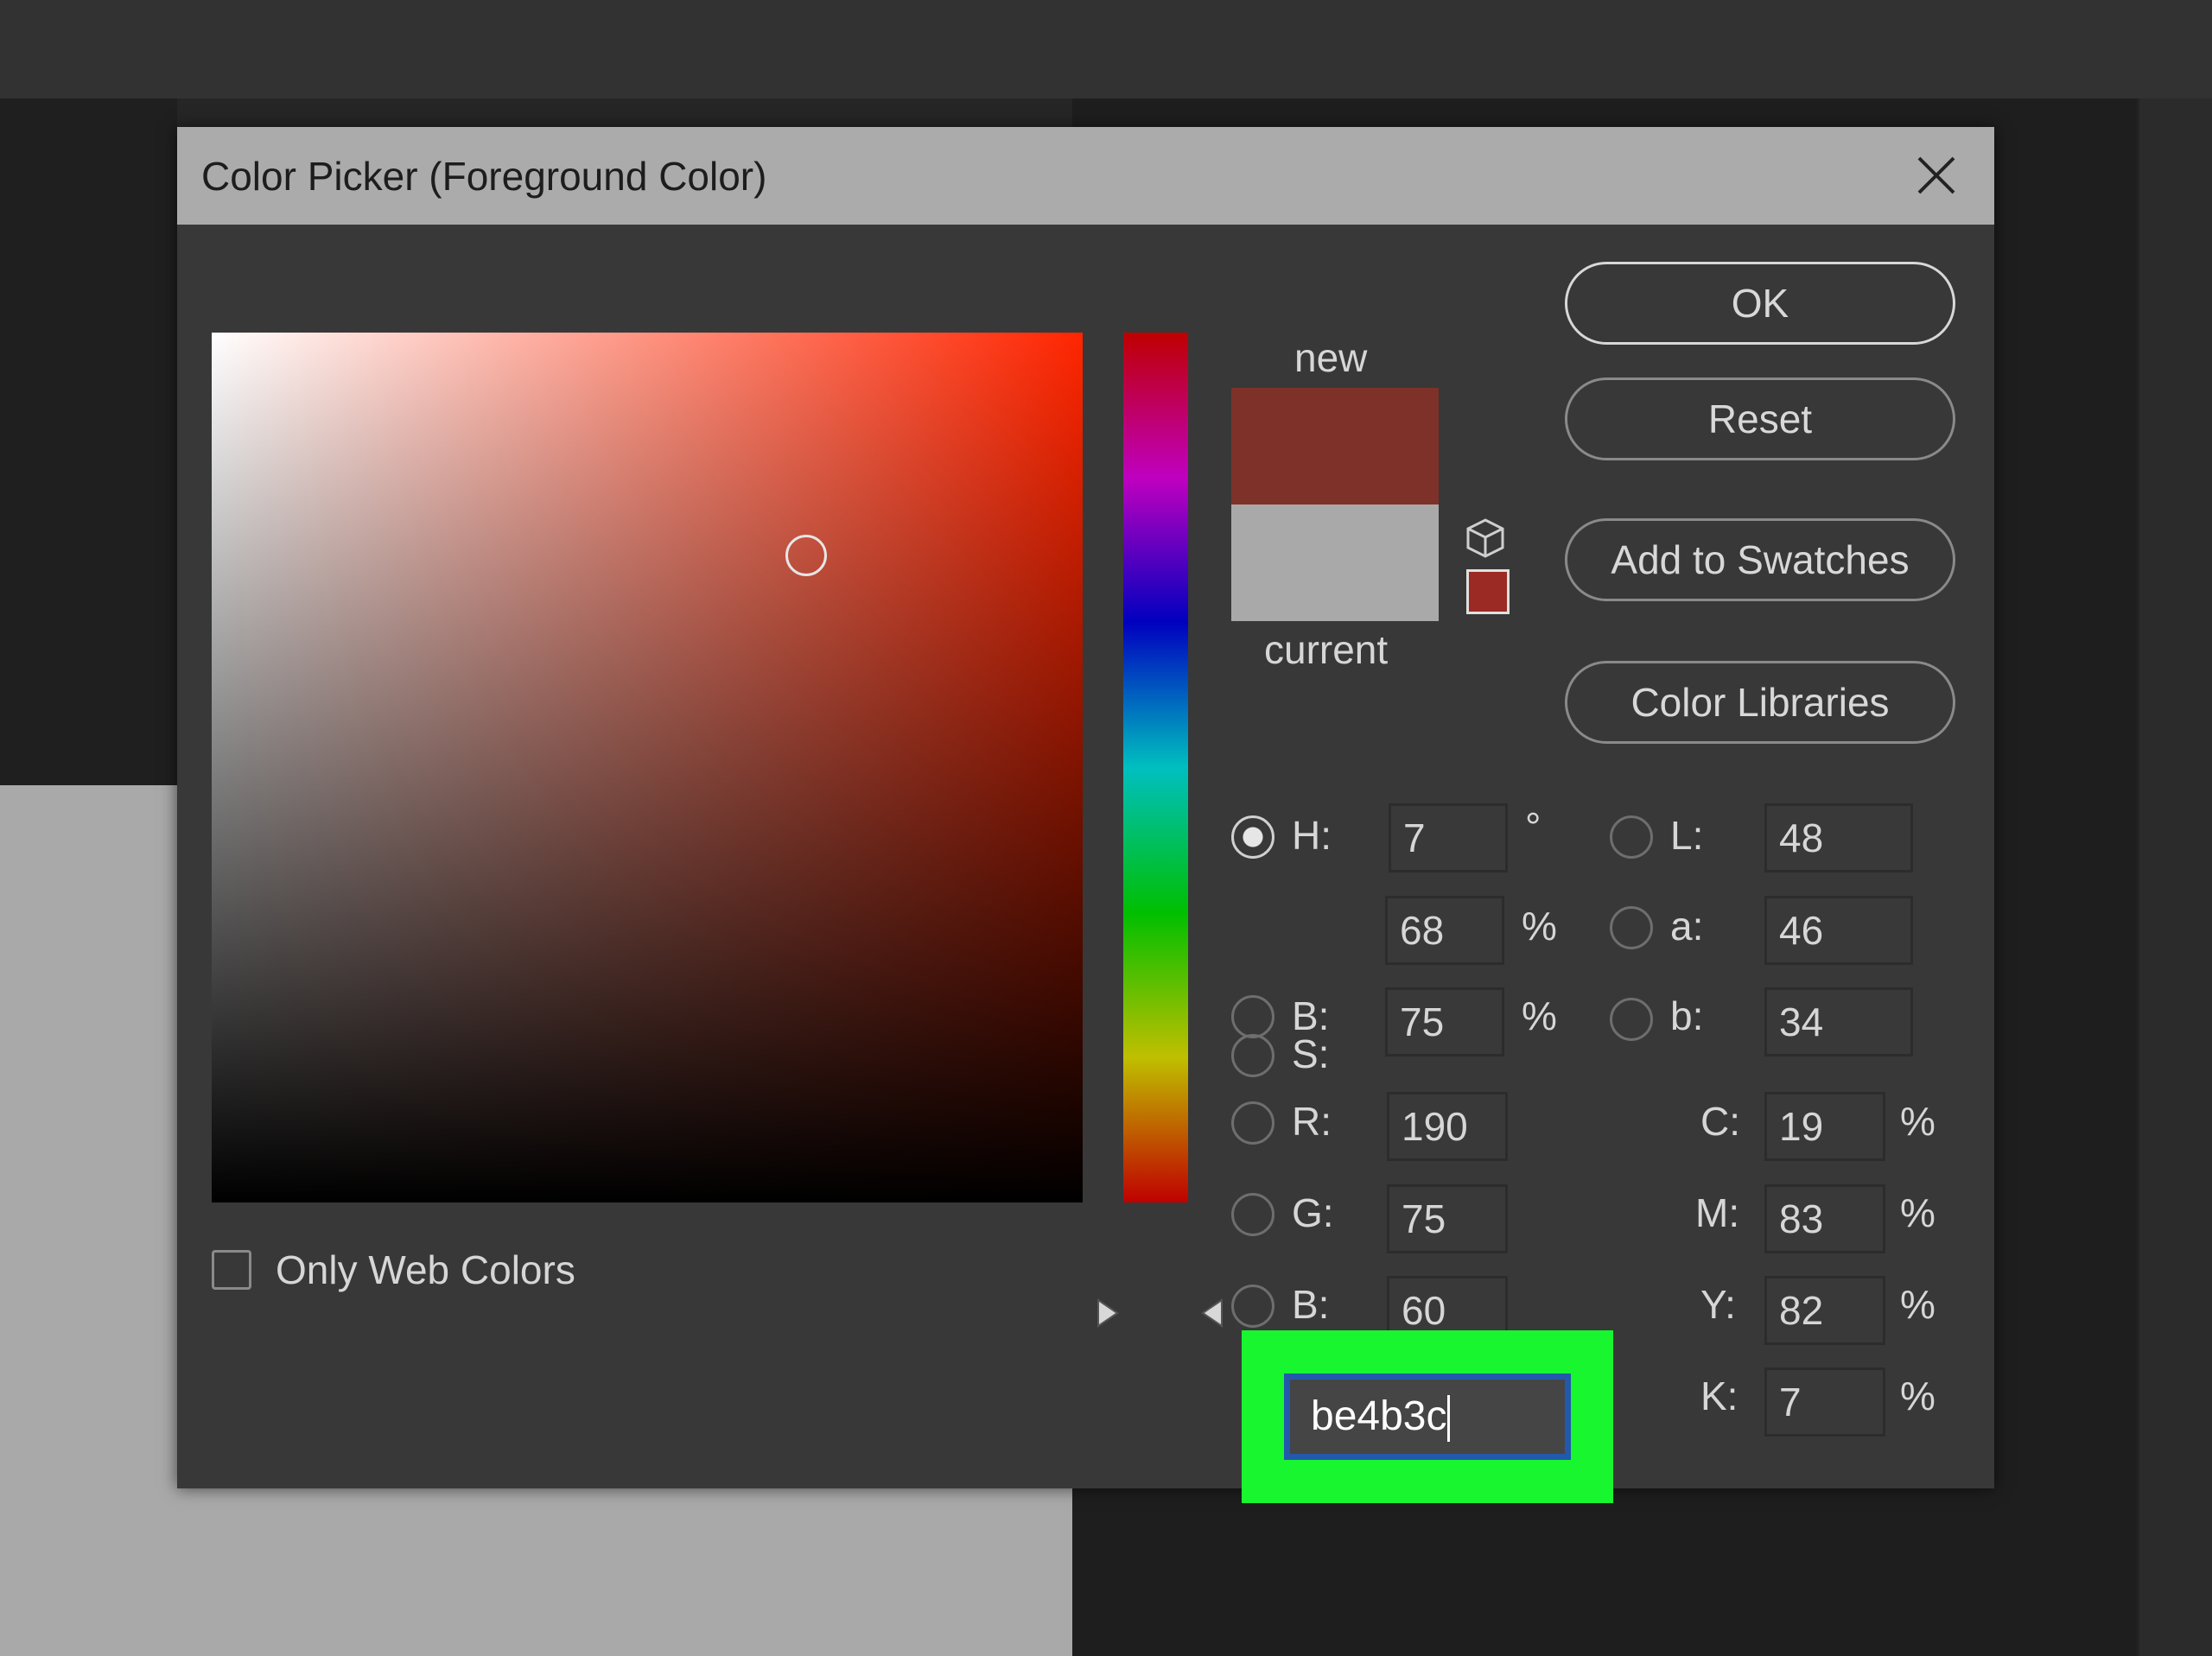  What do you see at coordinates (1918, 1212) in the screenshot?
I see `magenta-unit: %` at bounding box center [1918, 1212].